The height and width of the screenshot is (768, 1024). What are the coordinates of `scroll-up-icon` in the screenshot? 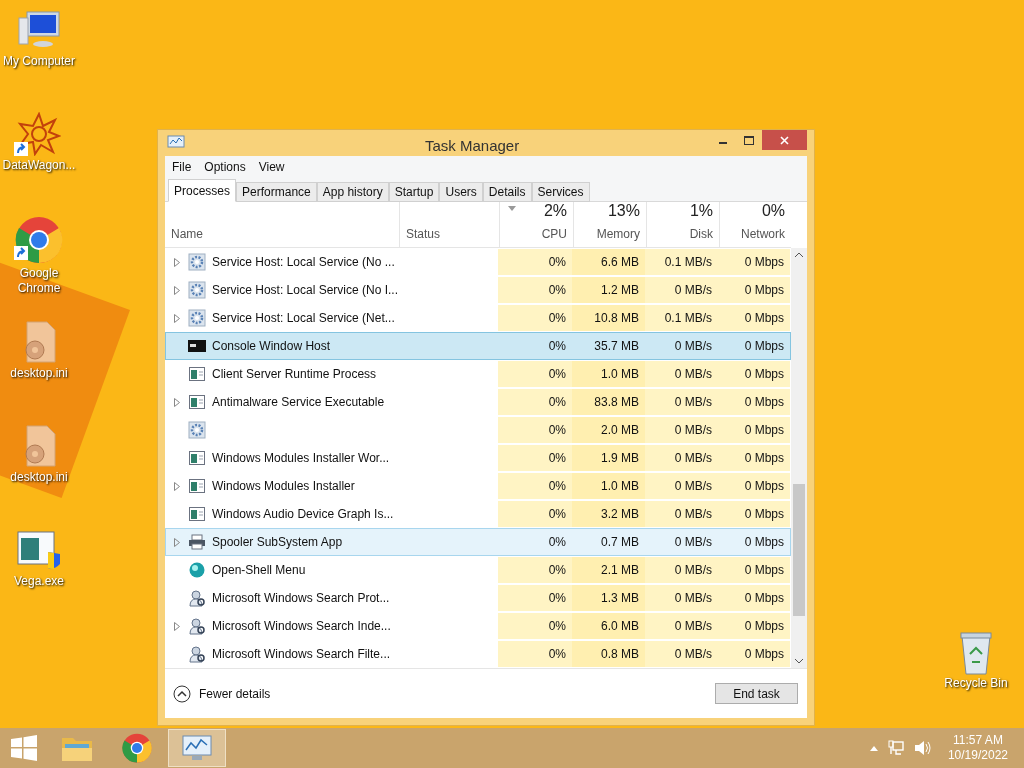 It's located at (799, 254).